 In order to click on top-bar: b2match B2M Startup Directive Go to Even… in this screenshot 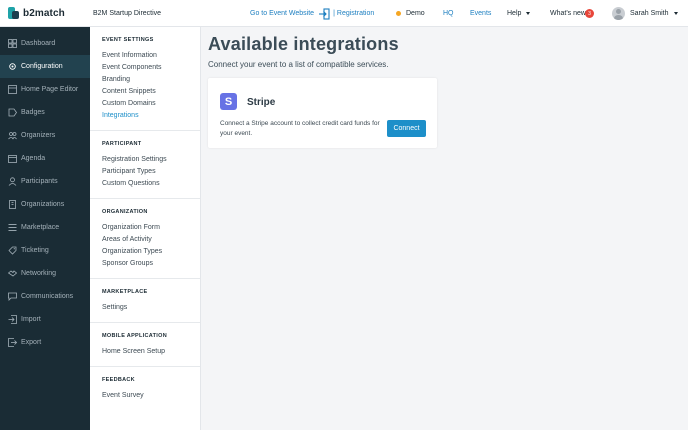, I will do `click(344, 13)`.